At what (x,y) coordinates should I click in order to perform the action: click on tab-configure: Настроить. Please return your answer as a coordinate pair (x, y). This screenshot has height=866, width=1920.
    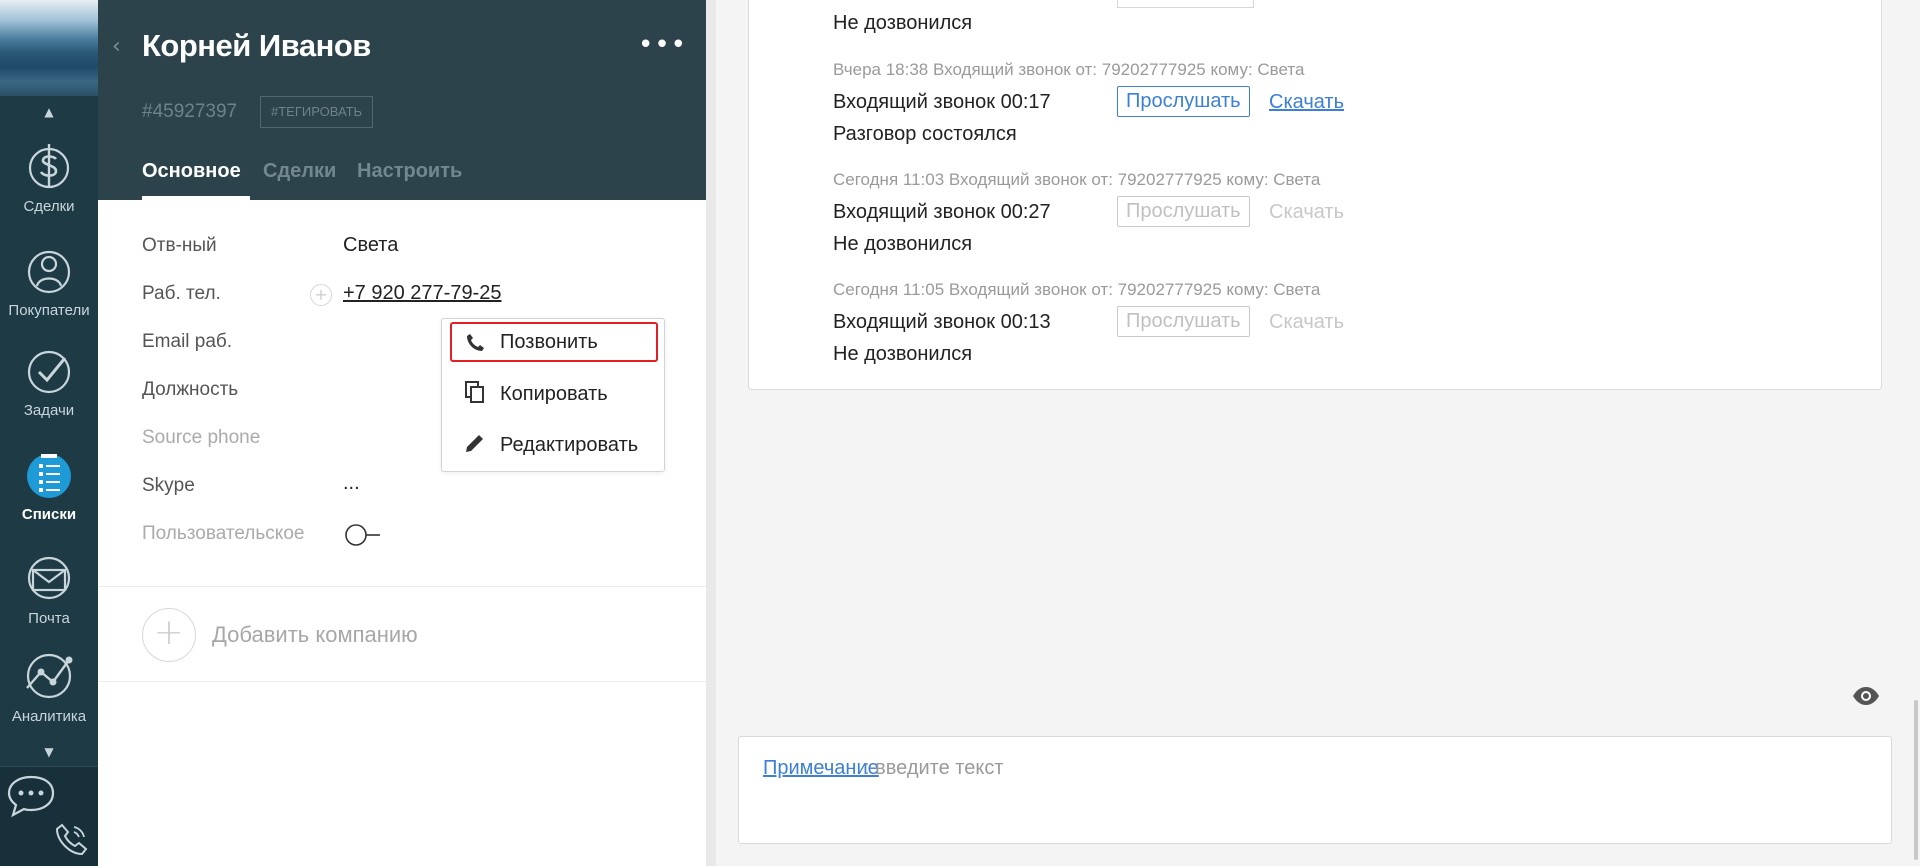
    Looking at the image, I should click on (409, 171).